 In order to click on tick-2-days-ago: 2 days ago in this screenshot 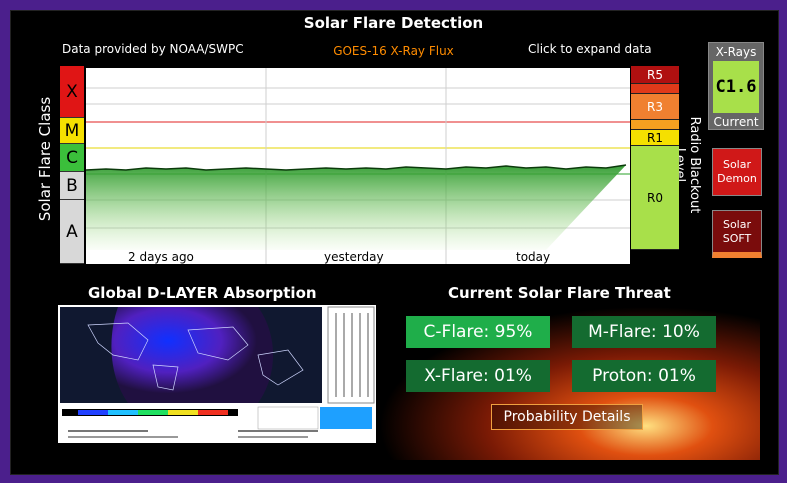, I will do `click(161, 257)`.